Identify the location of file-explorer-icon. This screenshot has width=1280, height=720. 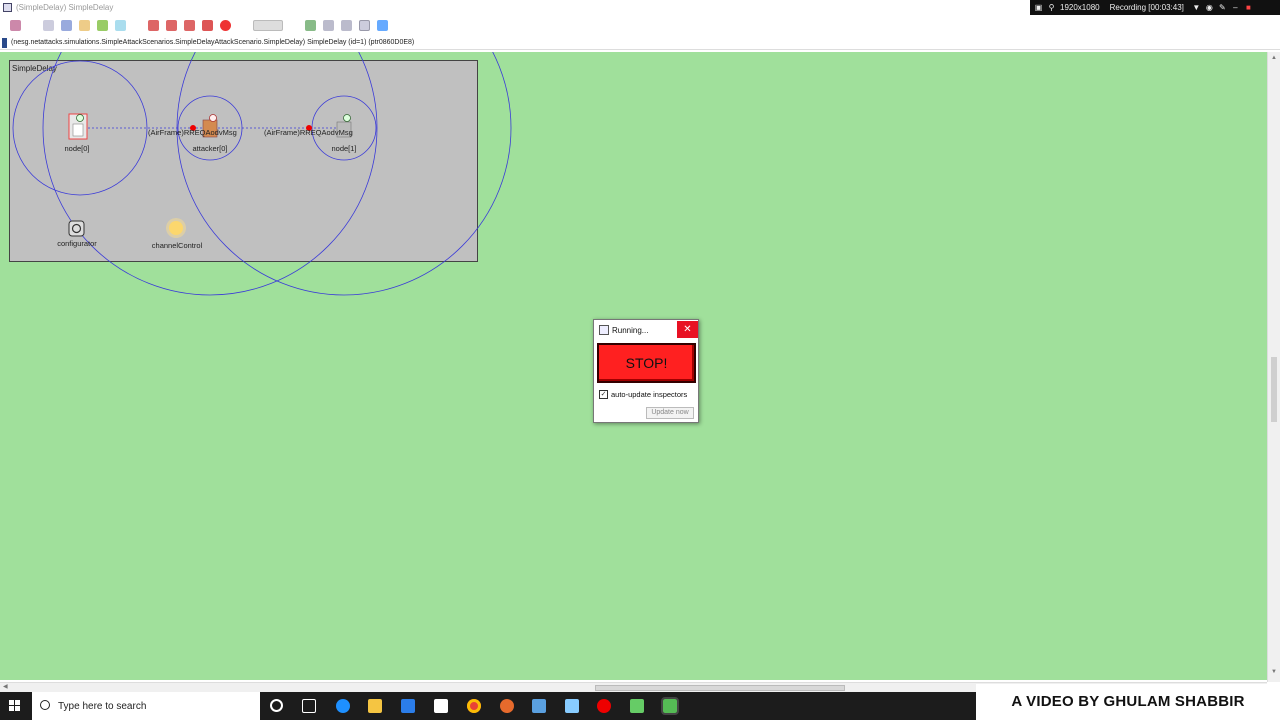
(375, 706).